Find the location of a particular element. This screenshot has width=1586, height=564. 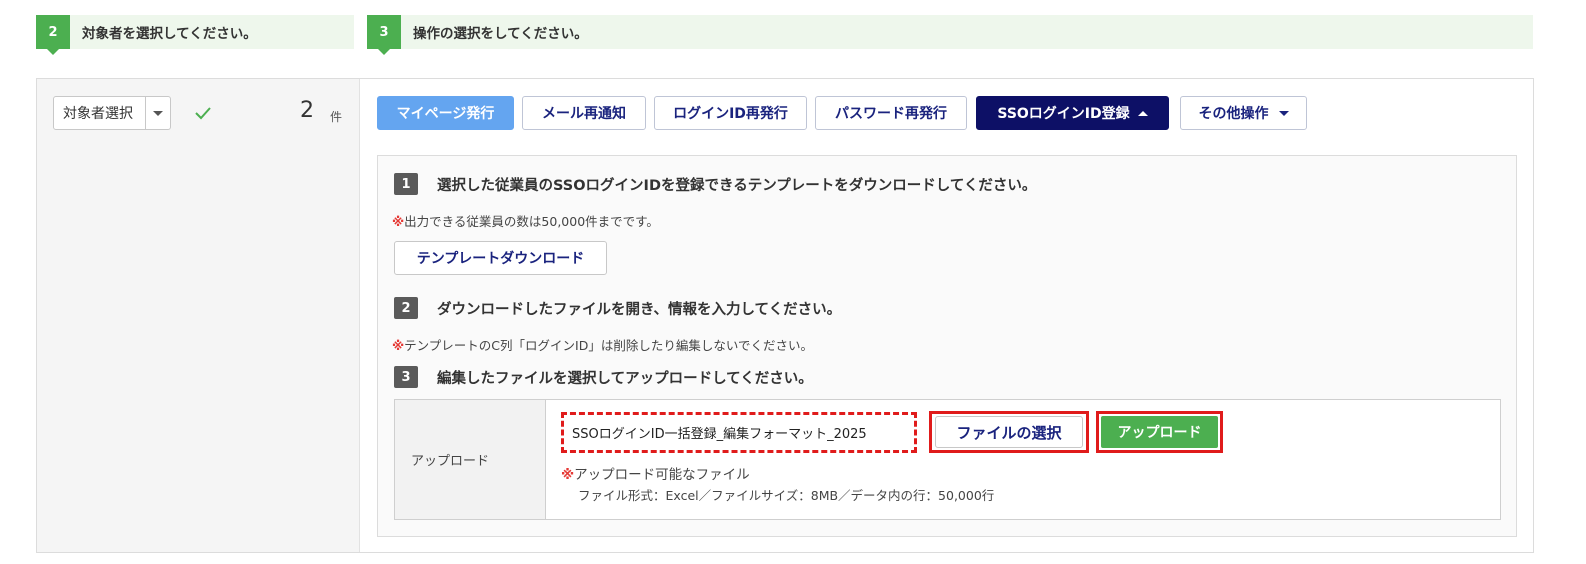

step-header-target: 2 対象者を選択してください。 is located at coordinates (195, 35).